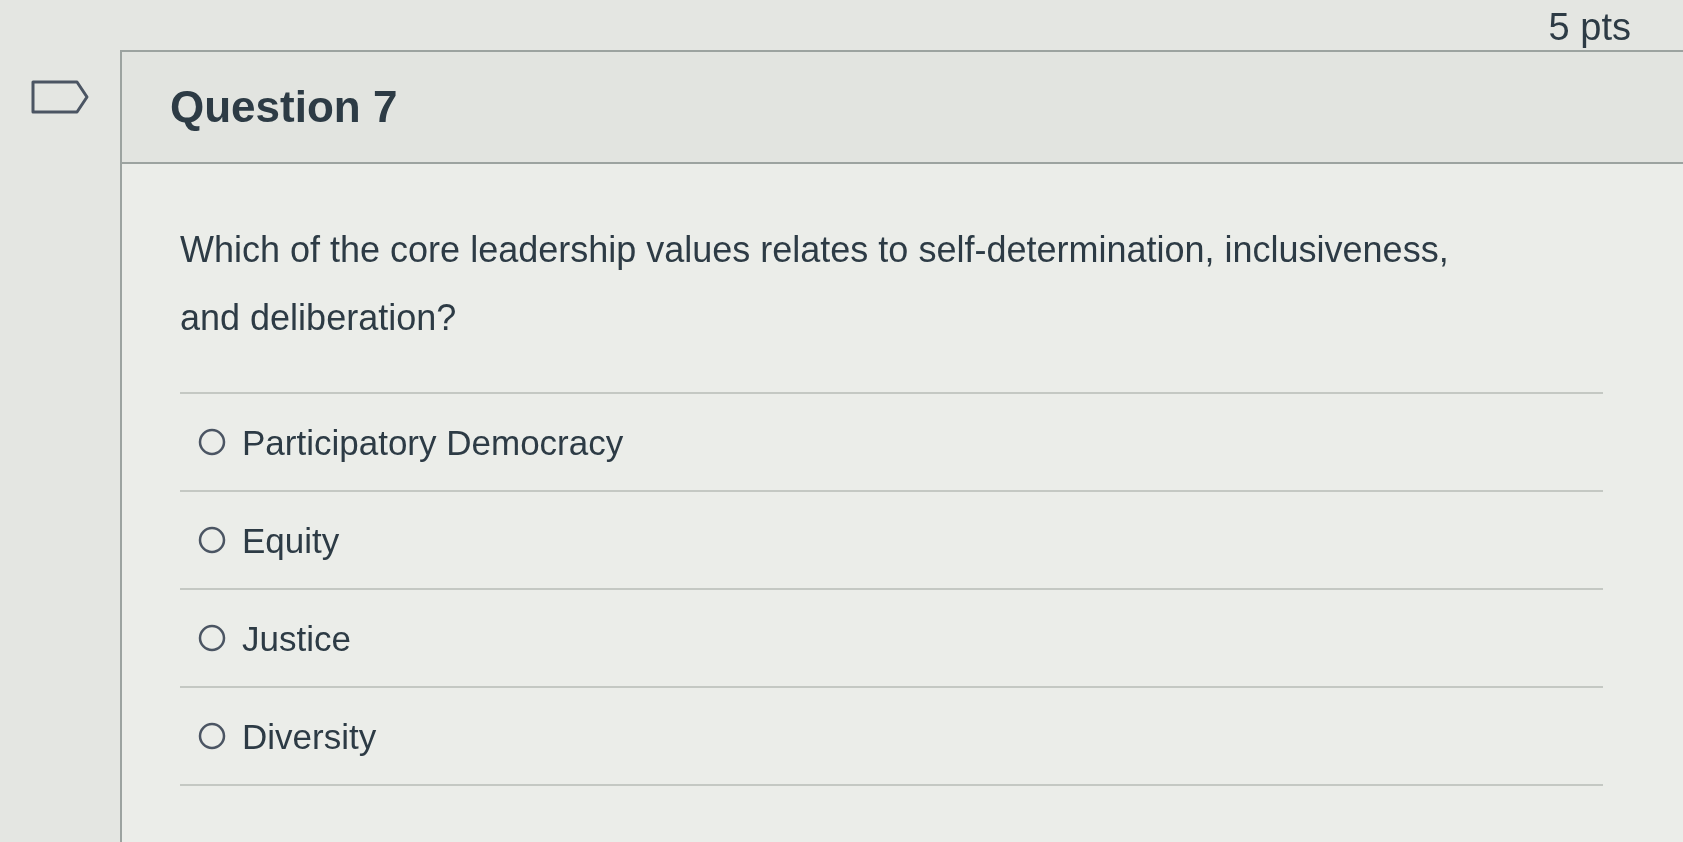  Describe the element at coordinates (60, 97) in the screenshot. I see `flag-icon` at that location.